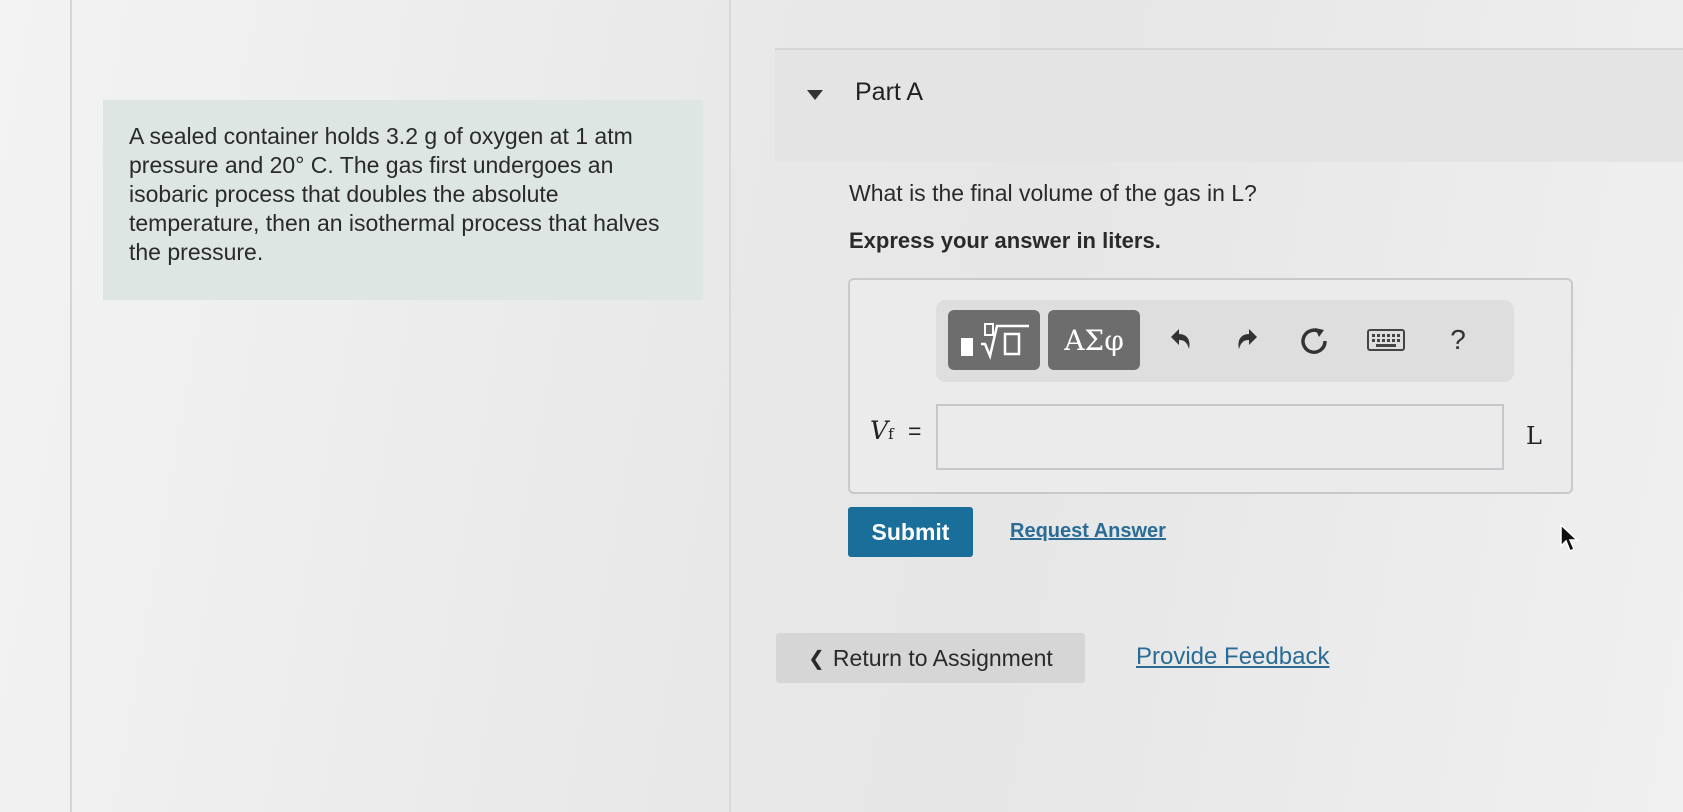  What do you see at coordinates (1458, 340) in the screenshot?
I see `help-icon: ?` at bounding box center [1458, 340].